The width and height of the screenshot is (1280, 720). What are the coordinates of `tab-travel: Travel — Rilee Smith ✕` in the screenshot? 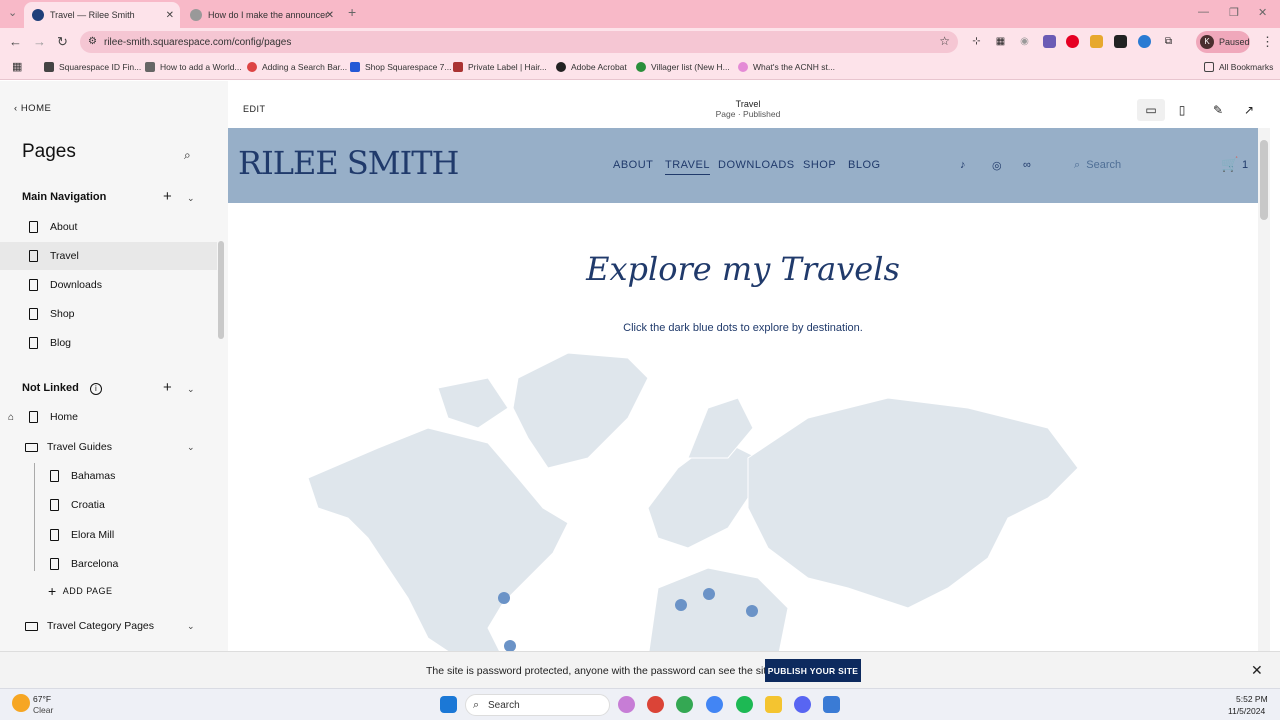 It's located at (102, 15).